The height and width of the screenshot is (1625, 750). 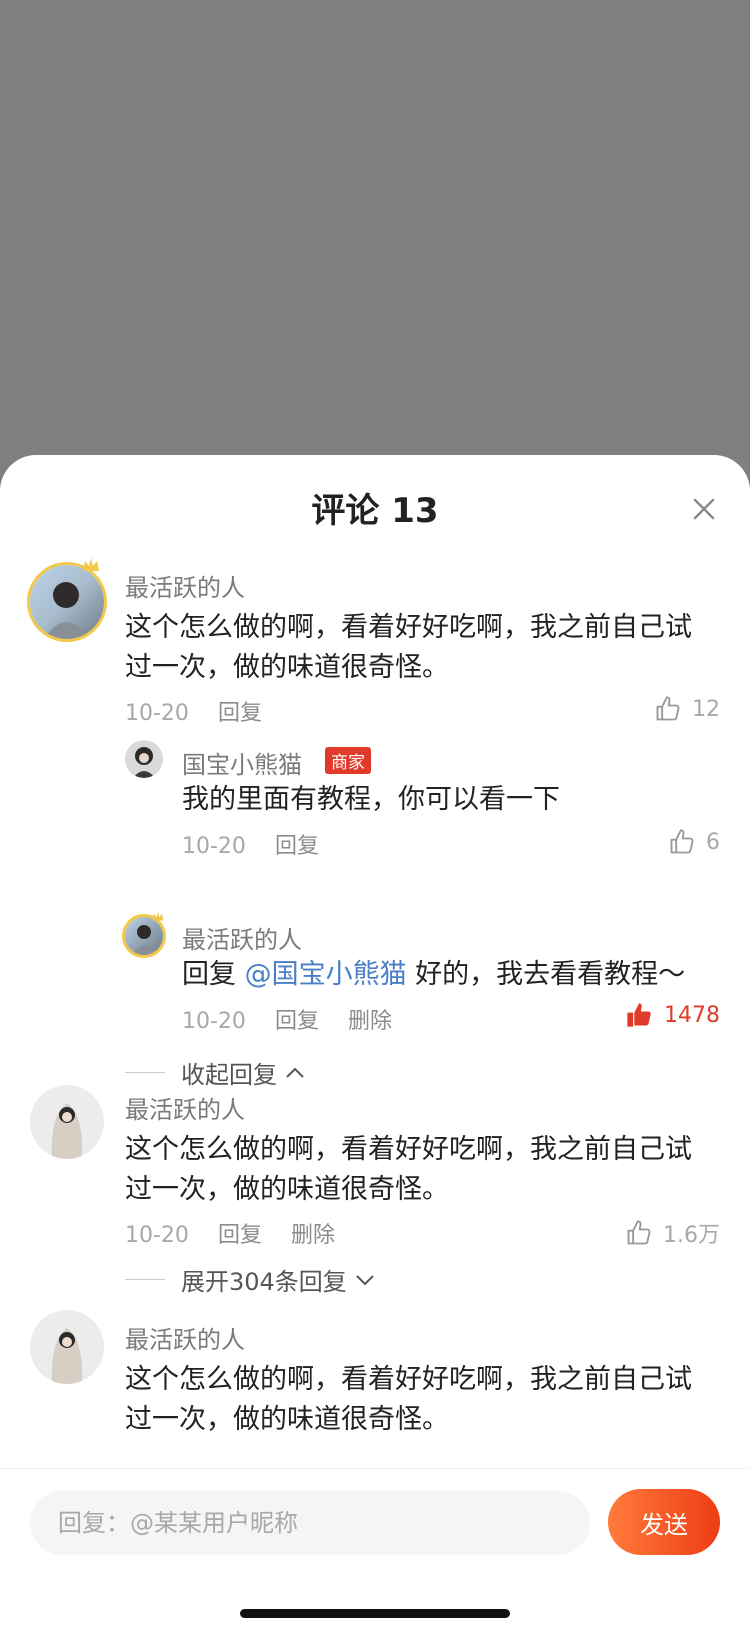 What do you see at coordinates (204, 711) in the screenshot?
I see `comment-meta: 10-20 回复` at bounding box center [204, 711].